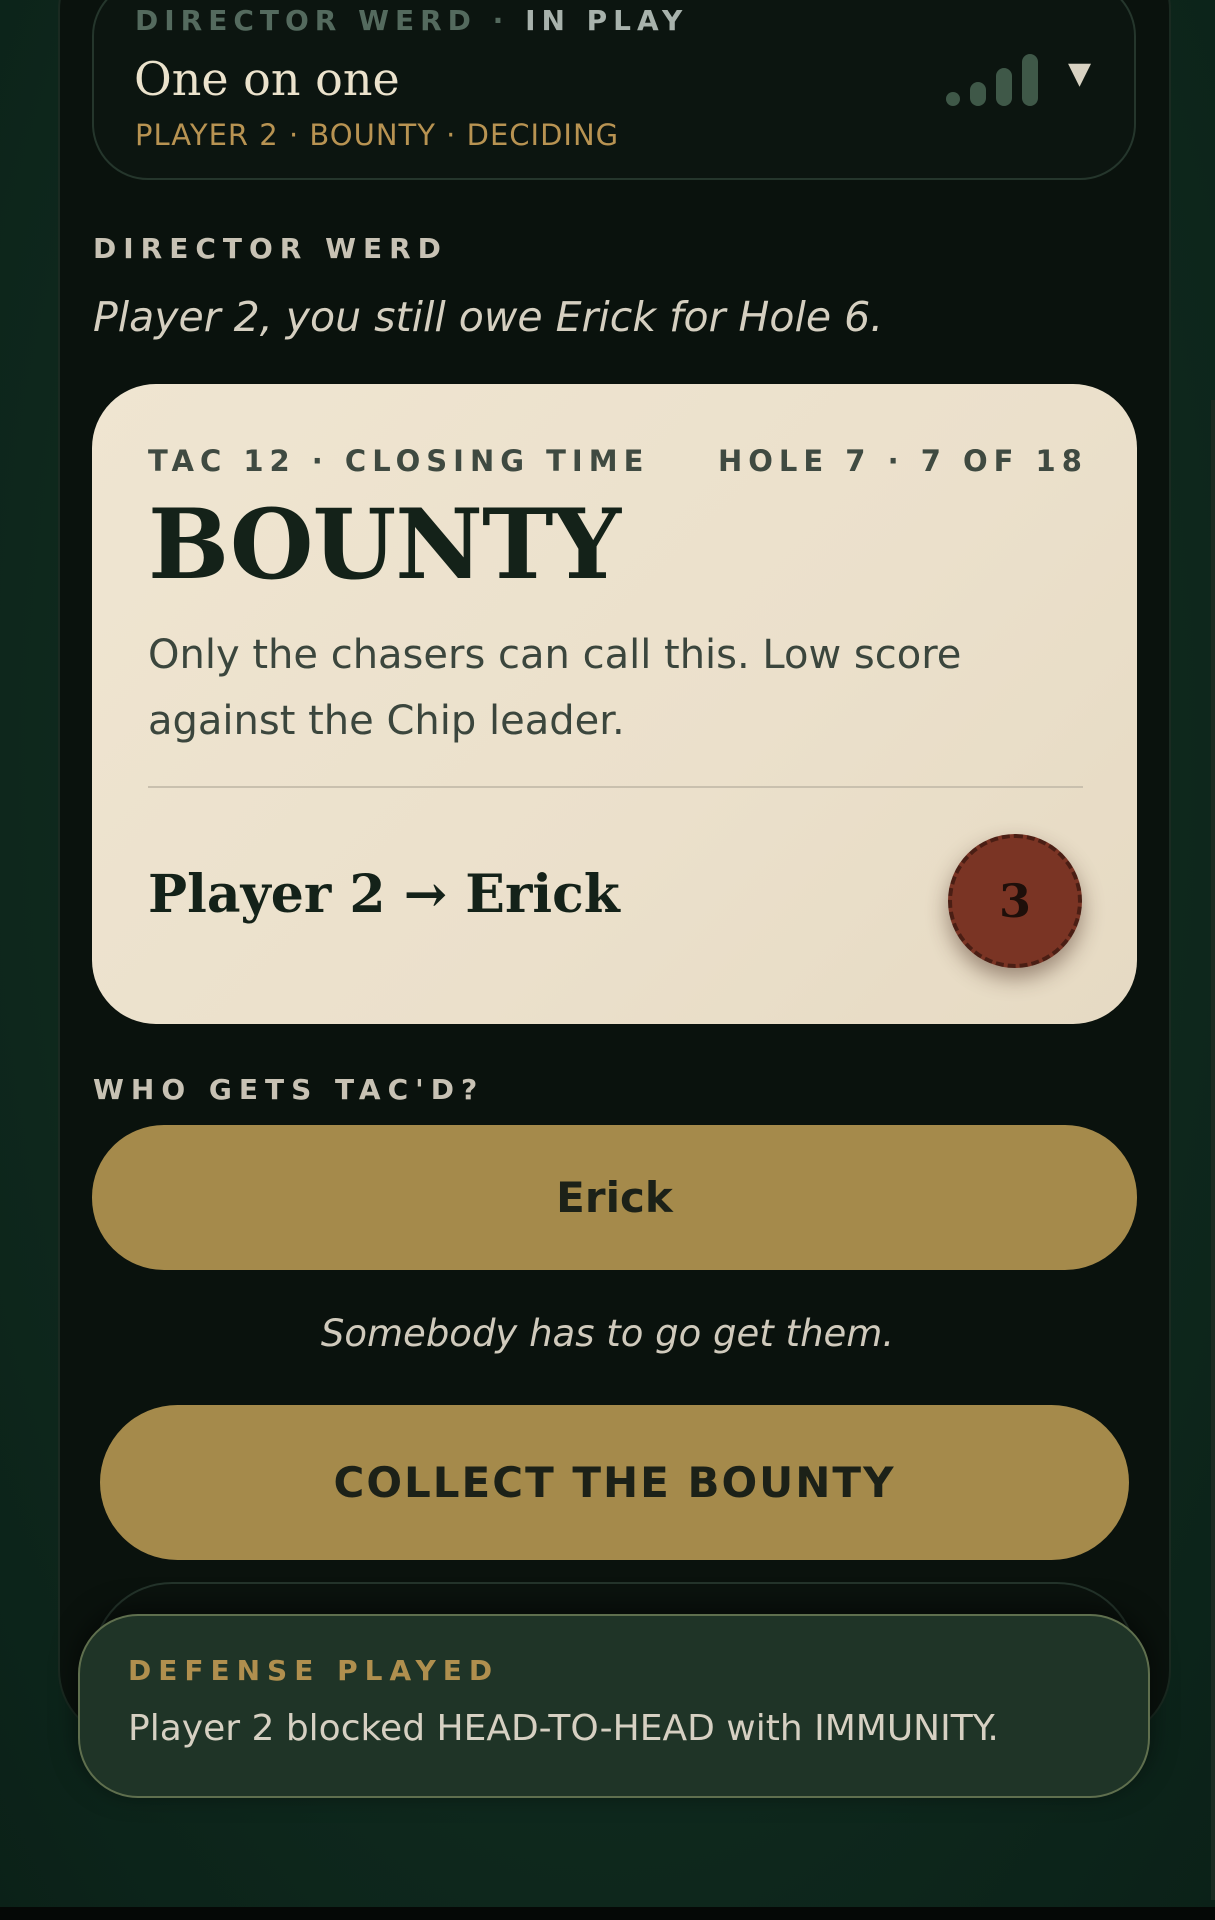 The height and width of the screenshot is (1920, 1215). I want to click on system-bottom-bar, so click(607, 1913).